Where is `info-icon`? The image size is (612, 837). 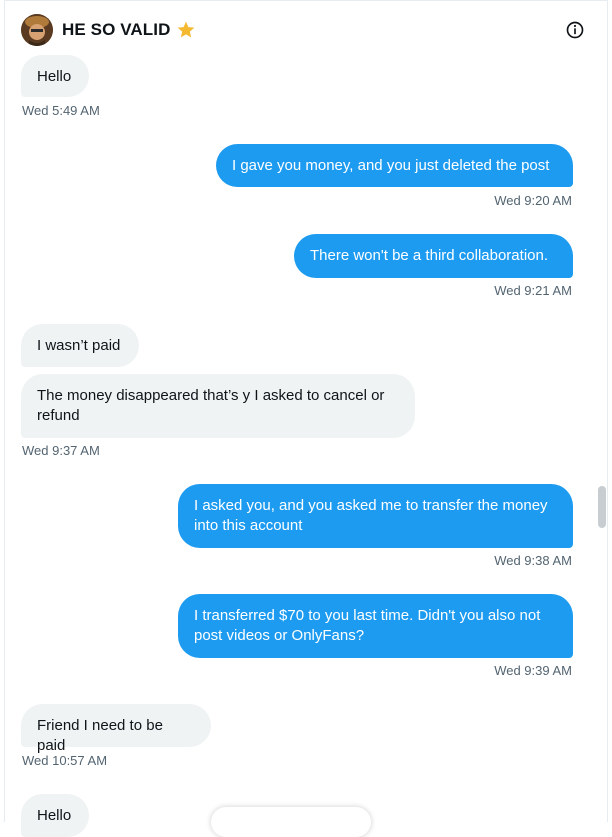 info-icon is located at coordinates (575, 30).